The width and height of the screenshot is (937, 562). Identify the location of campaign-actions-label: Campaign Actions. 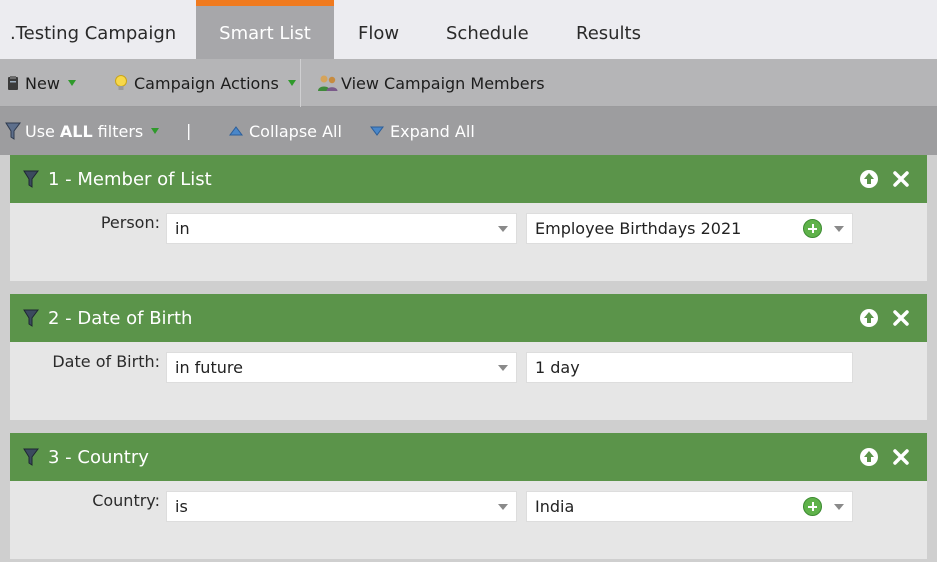
(206, 83).